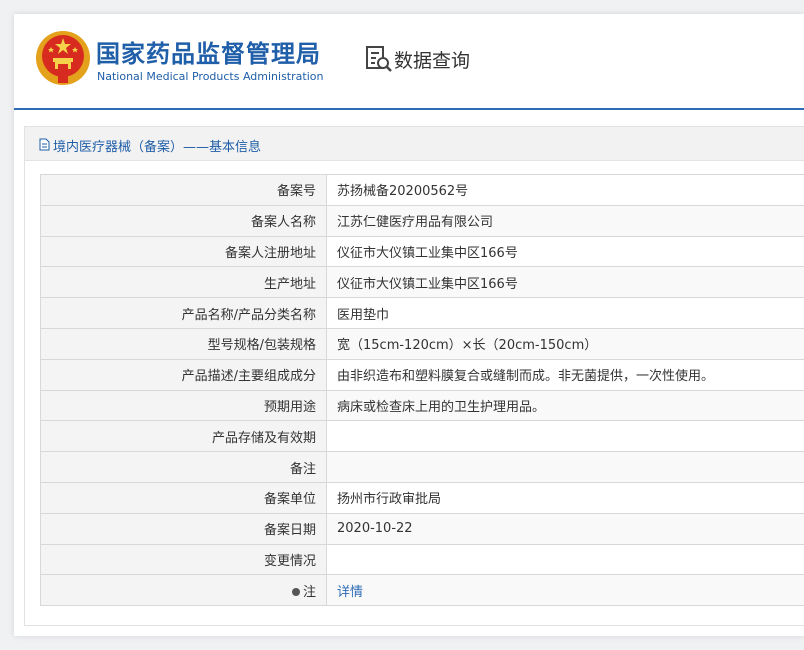  Describe the element at coordinates (565, 374) in the screenshot. I see `row-value: 由非织造布和塑料膜复合或缝制而成。非无菌提供，一次性使用。` at that location.